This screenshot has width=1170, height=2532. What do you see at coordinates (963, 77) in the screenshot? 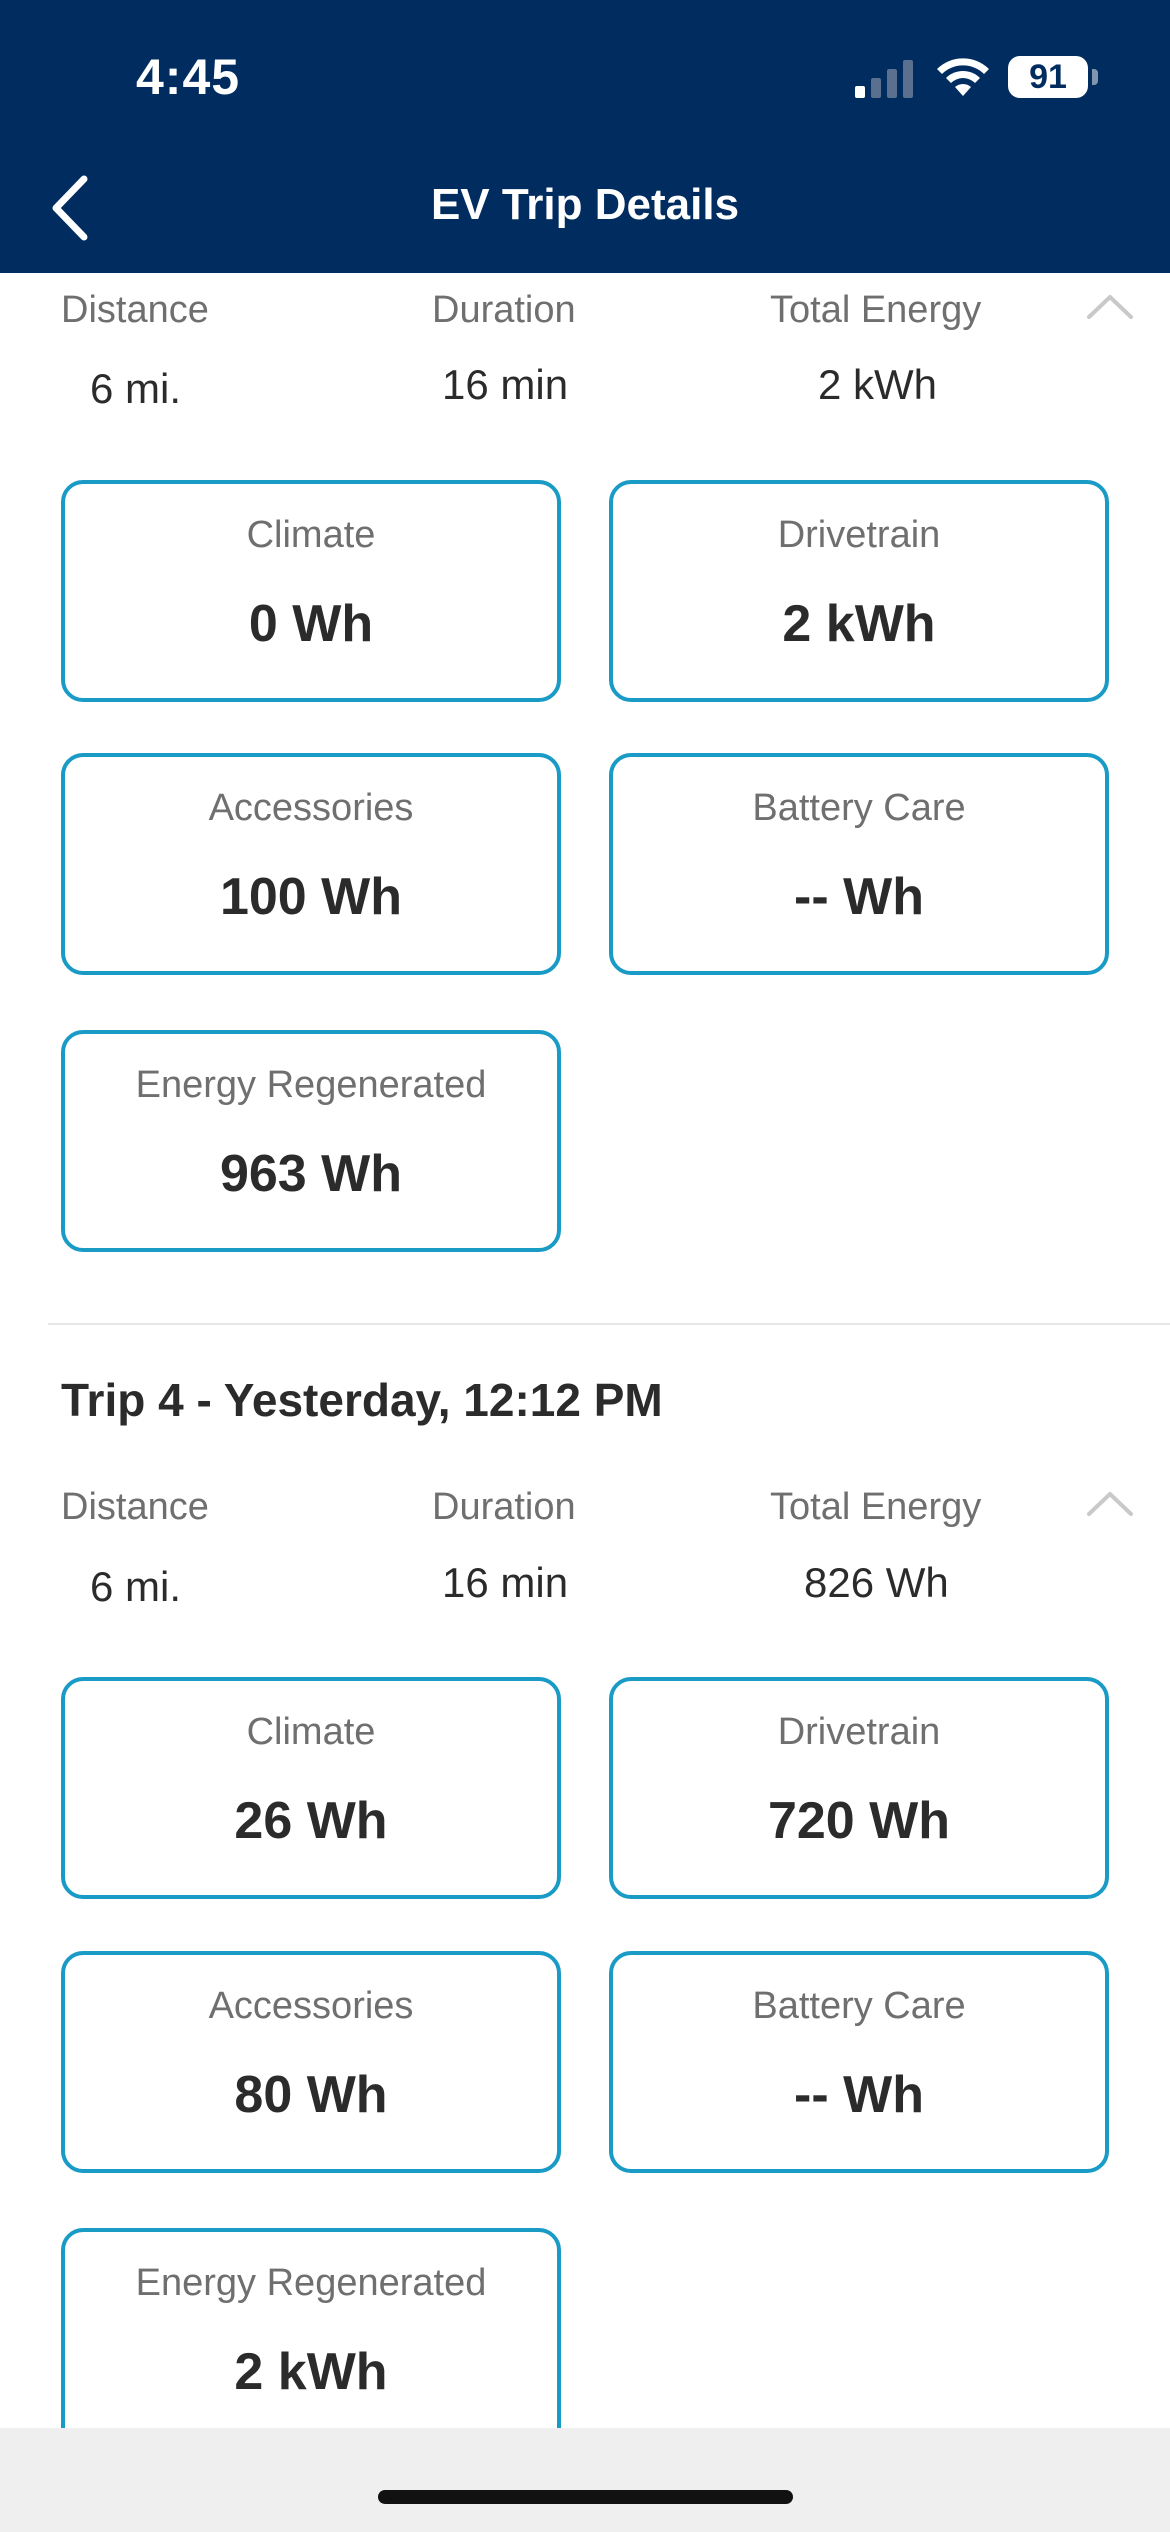
I see `wifi-icon` at bounding box center [963, 77].